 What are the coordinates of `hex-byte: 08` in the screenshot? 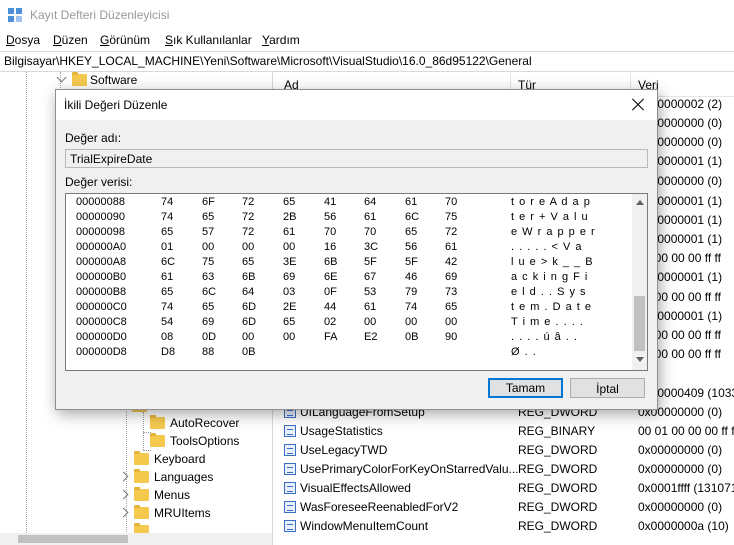 It's located at (167, 337).